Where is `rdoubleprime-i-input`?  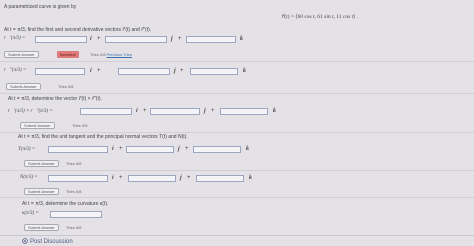 rdoubleprime-i-input is located at coordinates (60, 71).